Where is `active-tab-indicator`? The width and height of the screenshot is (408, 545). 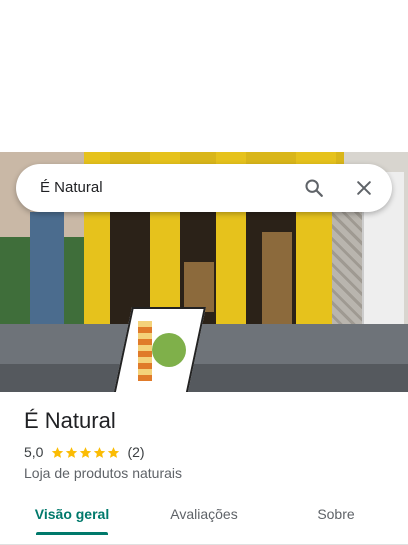
active-tab-indicator is located at coordinates (72, 533).